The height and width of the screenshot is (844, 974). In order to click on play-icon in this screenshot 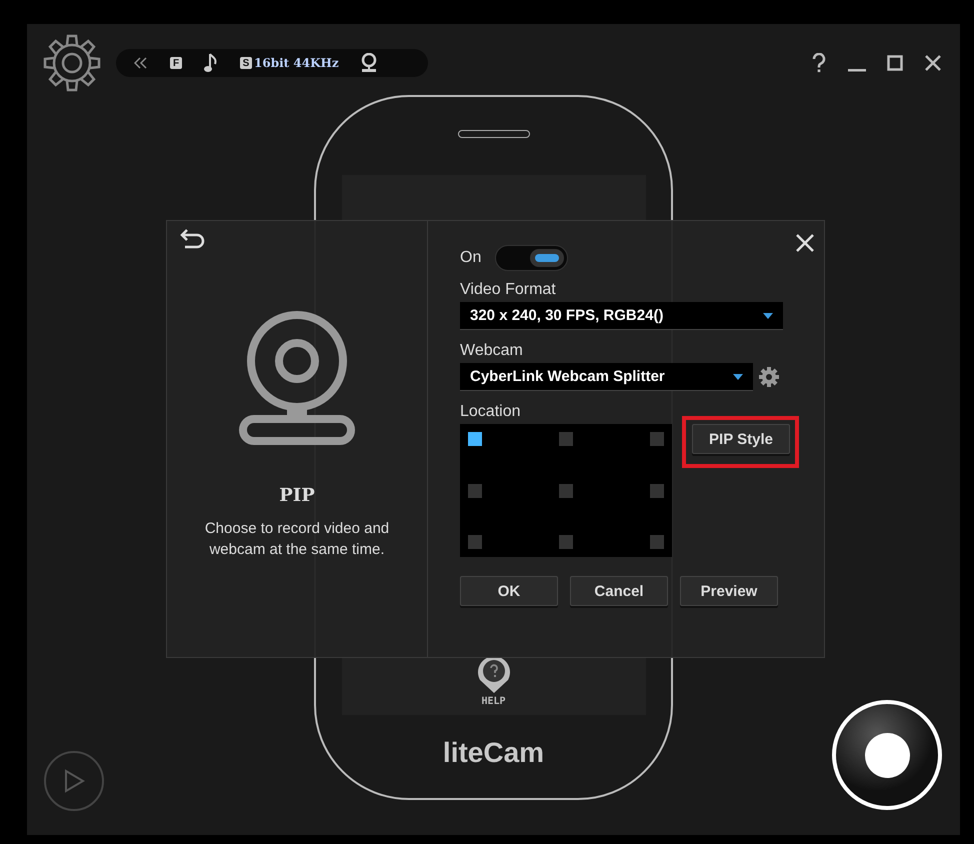, I will do `click(74, 781)`.